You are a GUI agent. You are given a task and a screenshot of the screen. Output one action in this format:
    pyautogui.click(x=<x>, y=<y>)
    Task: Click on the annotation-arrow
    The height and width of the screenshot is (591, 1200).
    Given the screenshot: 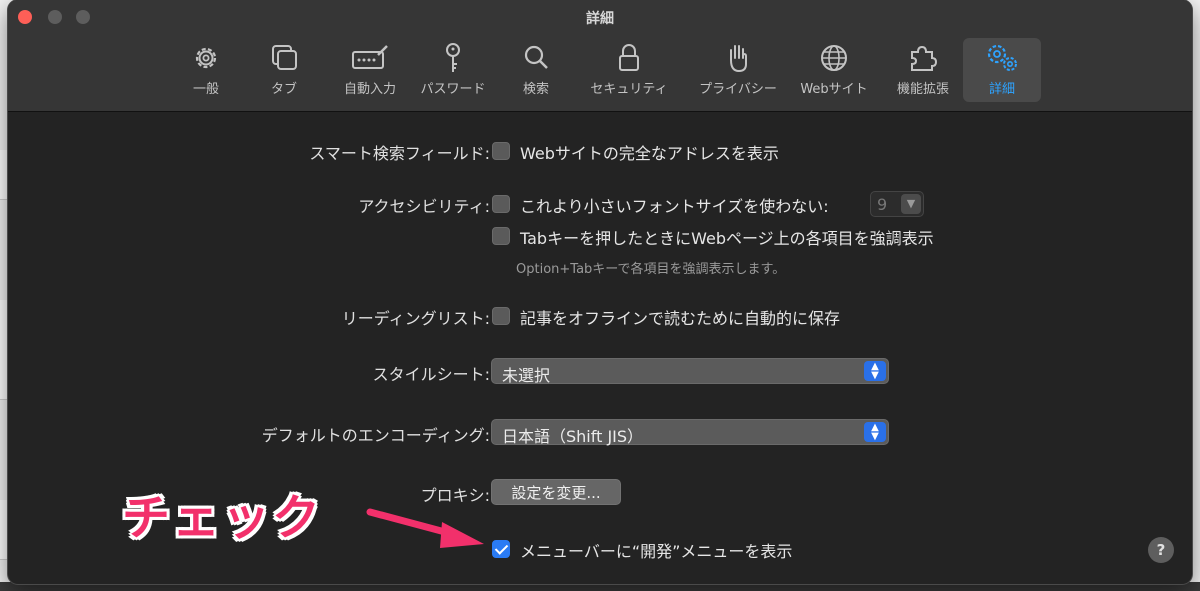 What is the action you would take?
    pyautogui.click(x=425, y=528)
    